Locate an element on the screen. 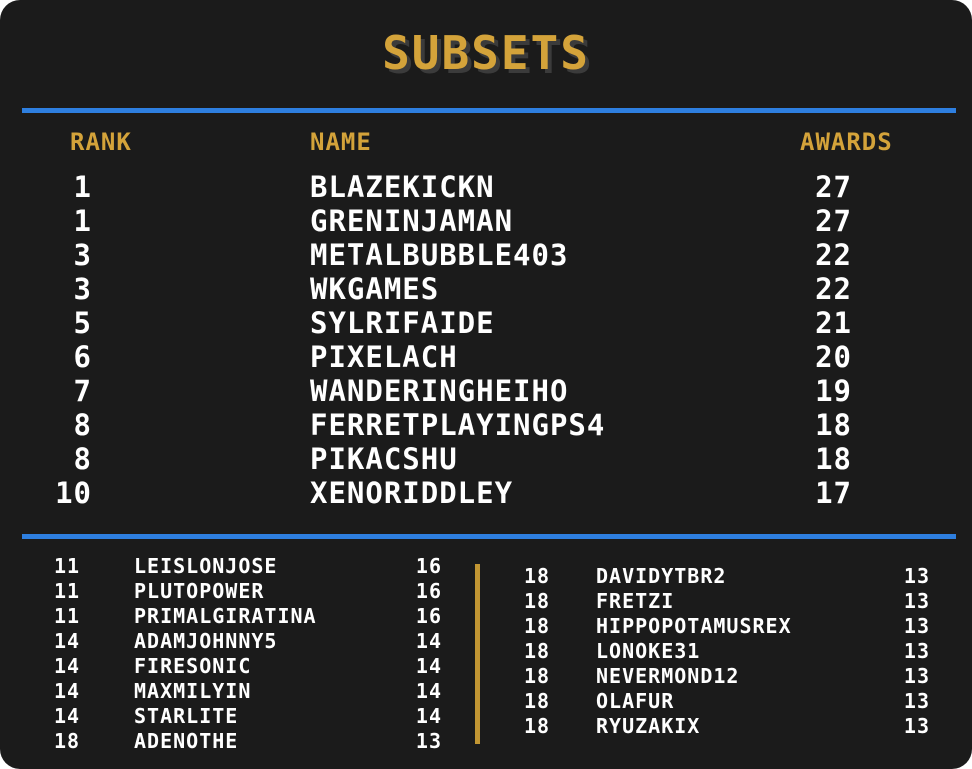 The image size is (972, 769). row-awards: 17 is located at coordinates (833, 493).